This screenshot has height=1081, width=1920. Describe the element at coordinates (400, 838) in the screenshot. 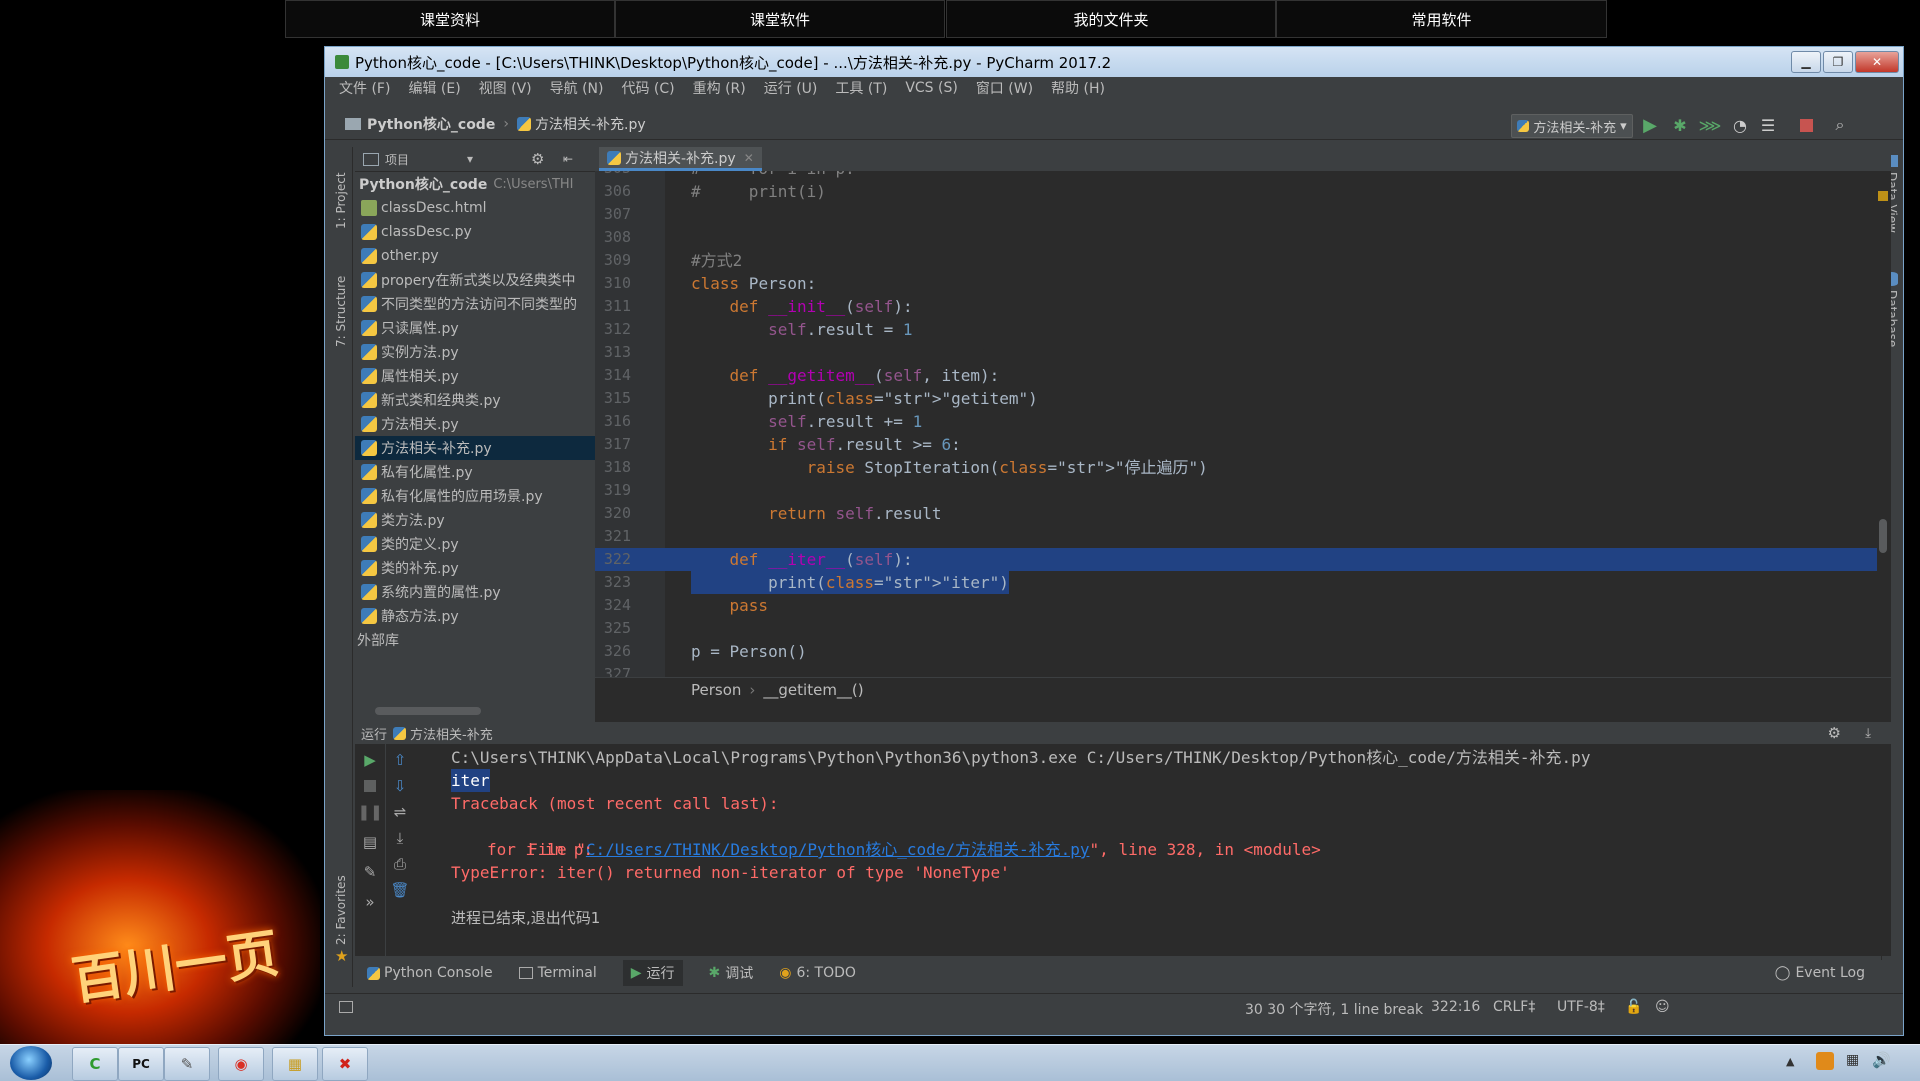

I see `scroll-to-end-icon: ⤓` at that location.